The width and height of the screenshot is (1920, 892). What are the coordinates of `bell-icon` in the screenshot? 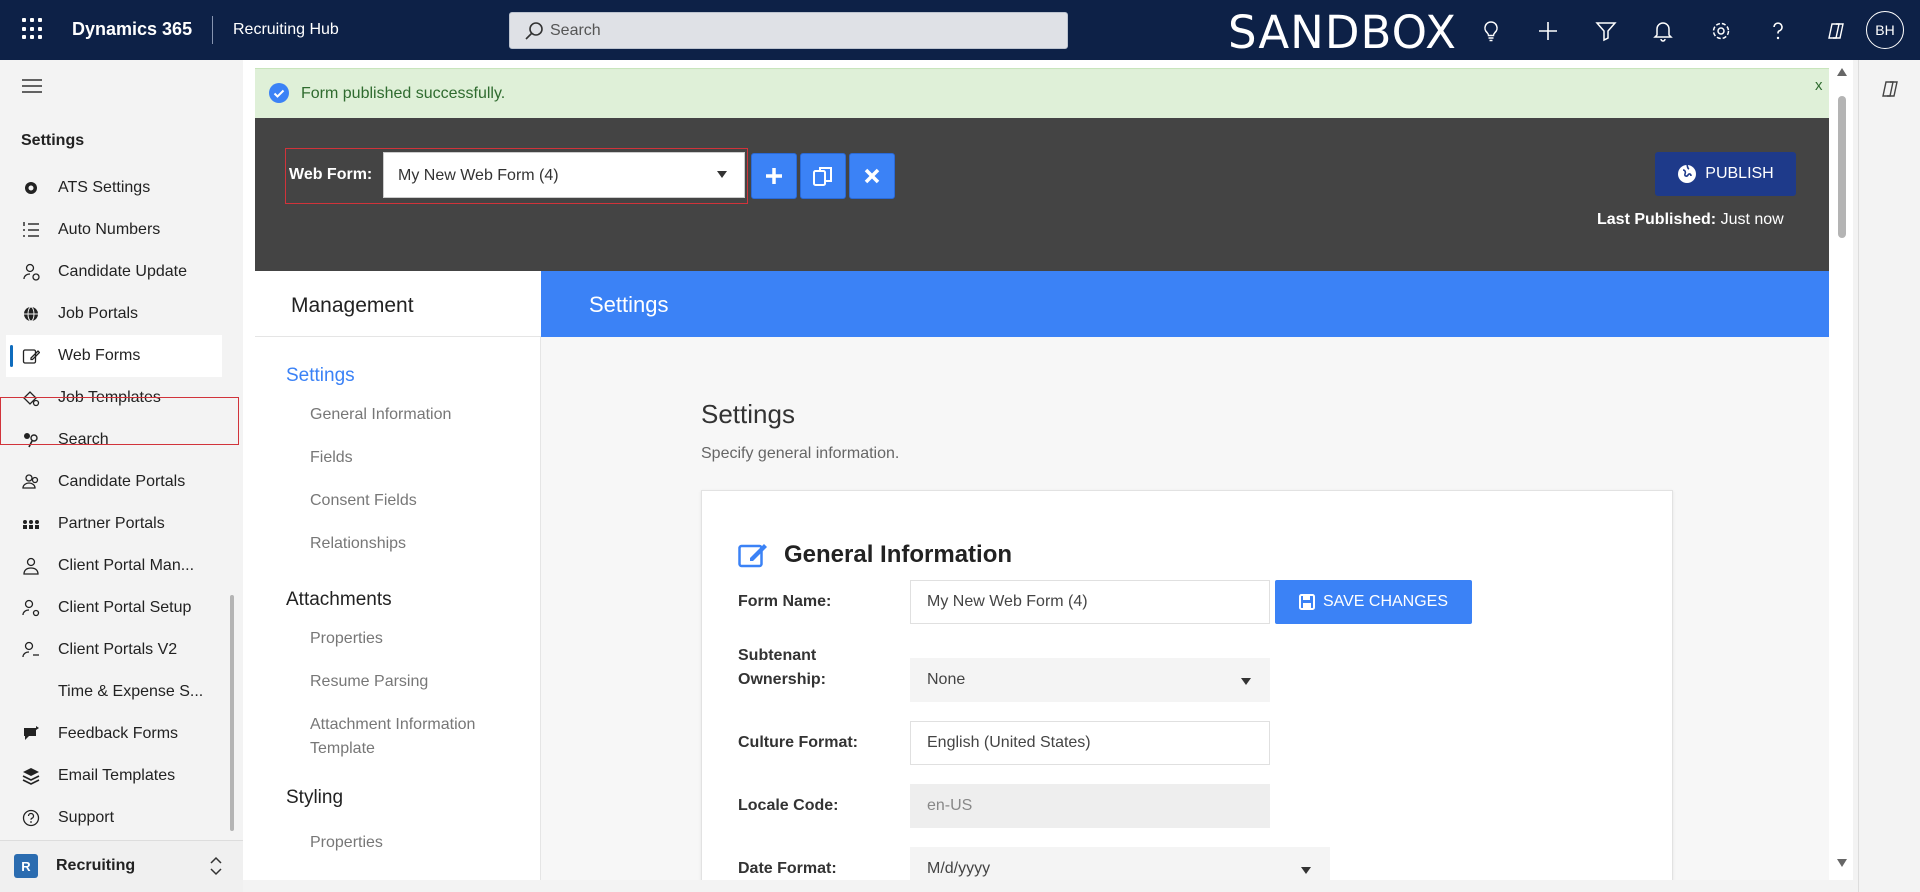 It's located at (1664, 31).